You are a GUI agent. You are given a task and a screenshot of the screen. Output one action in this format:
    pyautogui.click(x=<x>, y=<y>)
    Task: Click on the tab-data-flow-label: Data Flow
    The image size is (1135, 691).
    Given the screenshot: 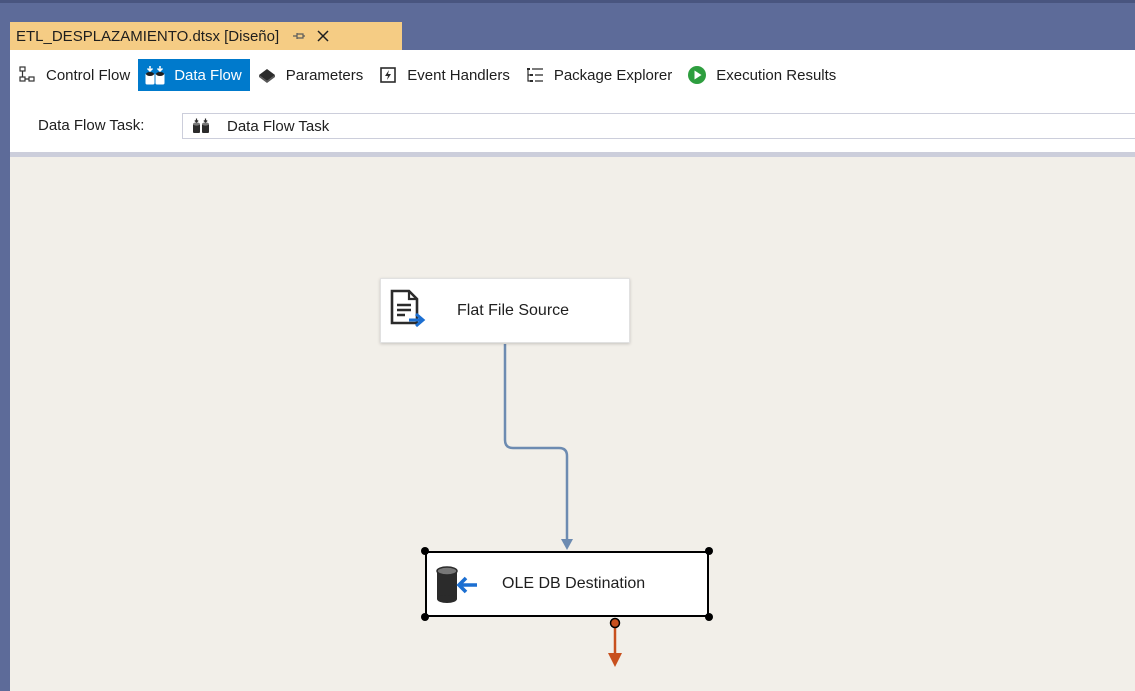 What is the action you would take?
    pyautogui.click(x=208, y=75)
    